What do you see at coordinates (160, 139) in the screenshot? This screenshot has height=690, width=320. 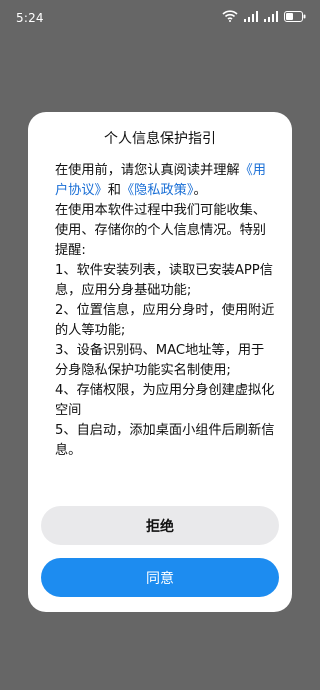 I see `dialog-title: 个人信息保护指引` at bounding box center [160, 139].